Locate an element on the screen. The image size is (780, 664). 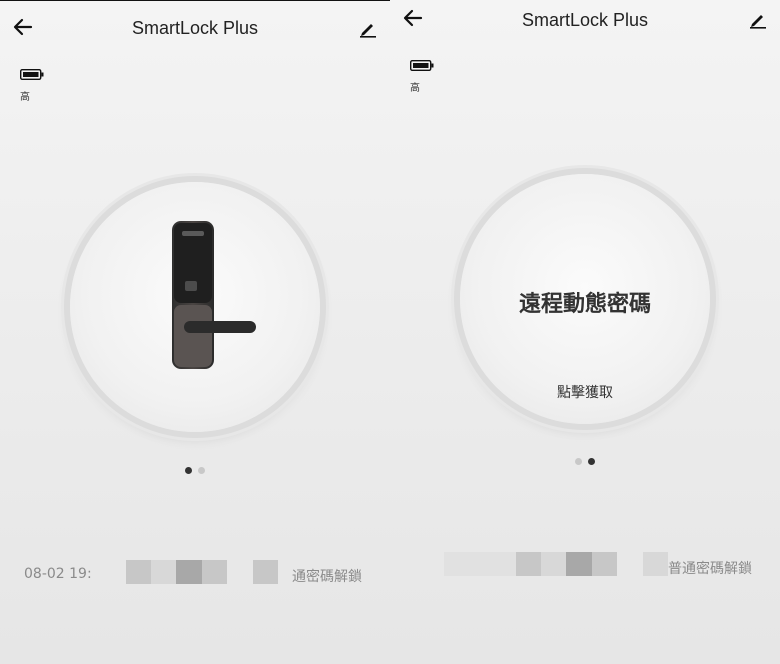
lock-dial is located at coordinates (195, 307).